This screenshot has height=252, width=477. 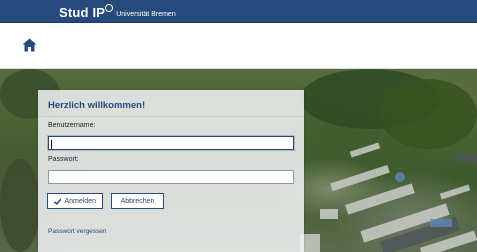 What do you see at coordinates (171, 177) in the screenshot?
I see `password-input` at bounding box center [171, 177].